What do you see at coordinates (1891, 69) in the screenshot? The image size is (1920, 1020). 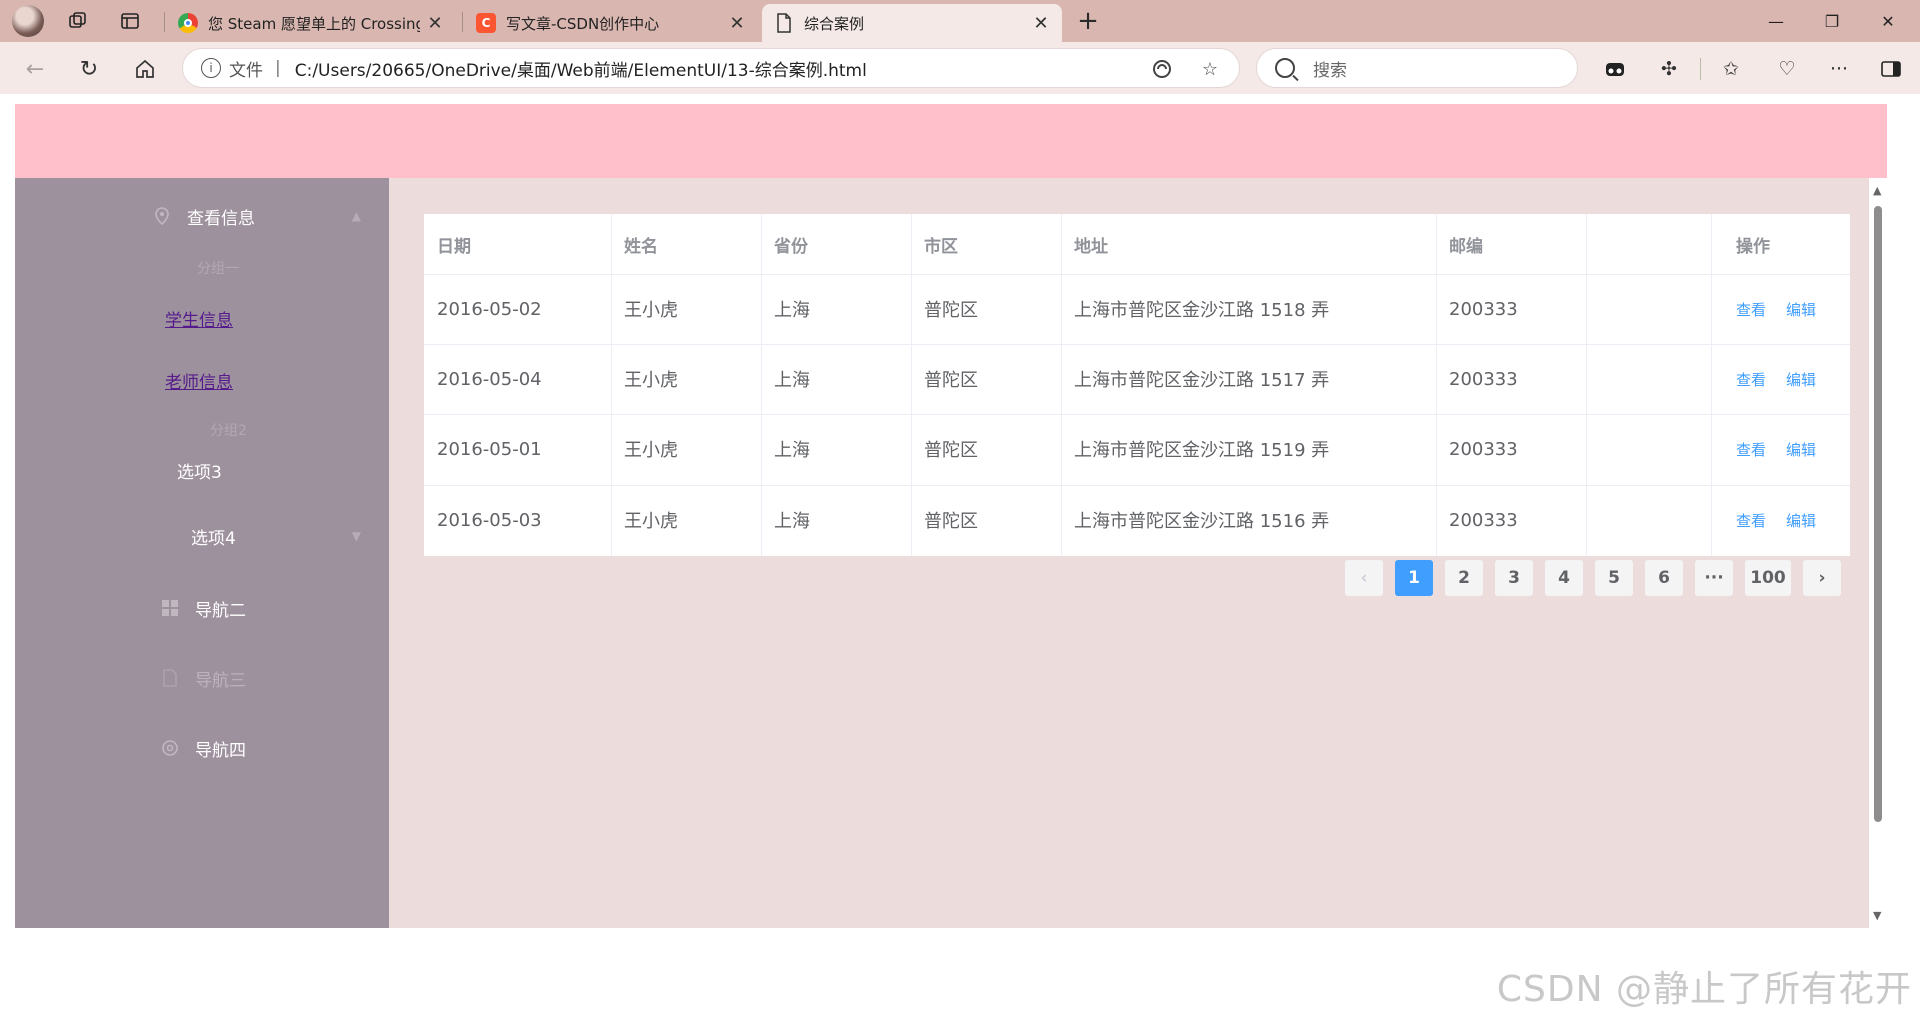 I see `sidebar-toggle-icon` at bounding box center [1891, 69].